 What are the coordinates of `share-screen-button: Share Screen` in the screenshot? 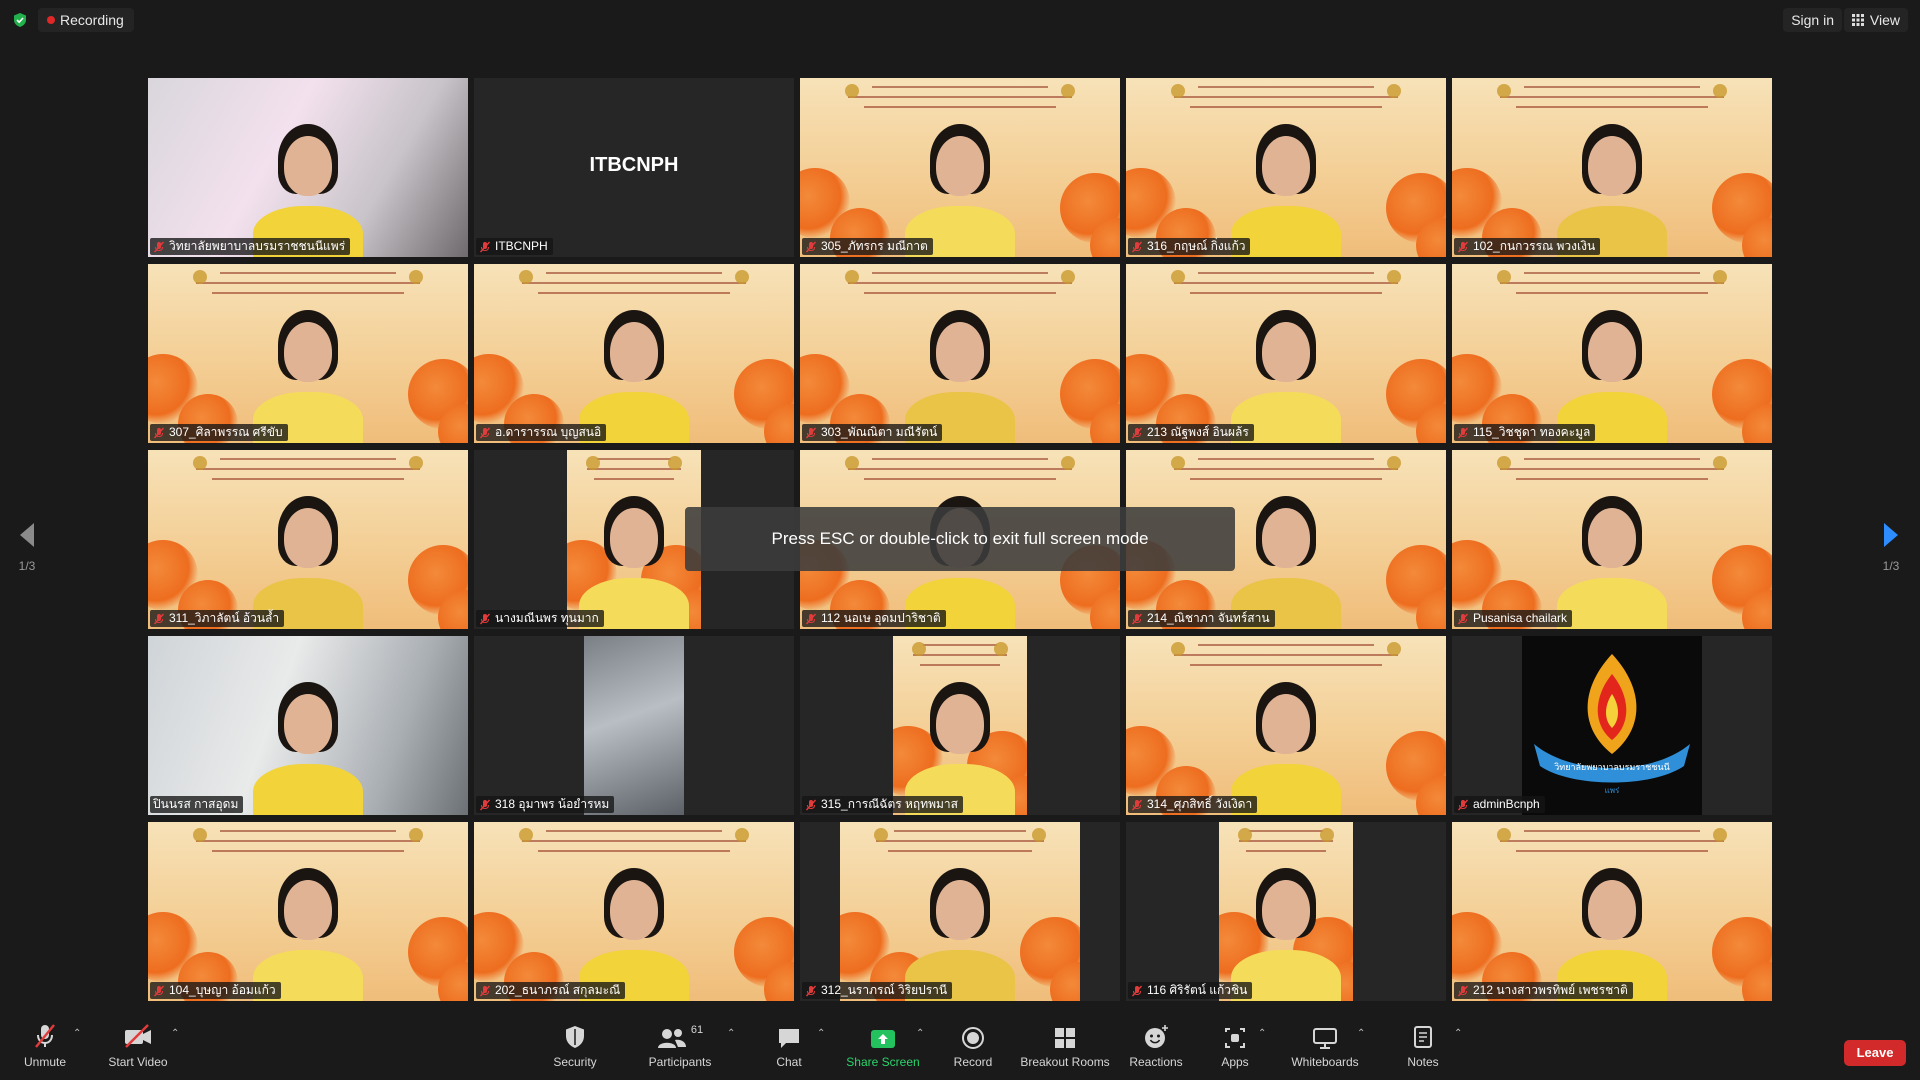 It's located at (883, 1048).